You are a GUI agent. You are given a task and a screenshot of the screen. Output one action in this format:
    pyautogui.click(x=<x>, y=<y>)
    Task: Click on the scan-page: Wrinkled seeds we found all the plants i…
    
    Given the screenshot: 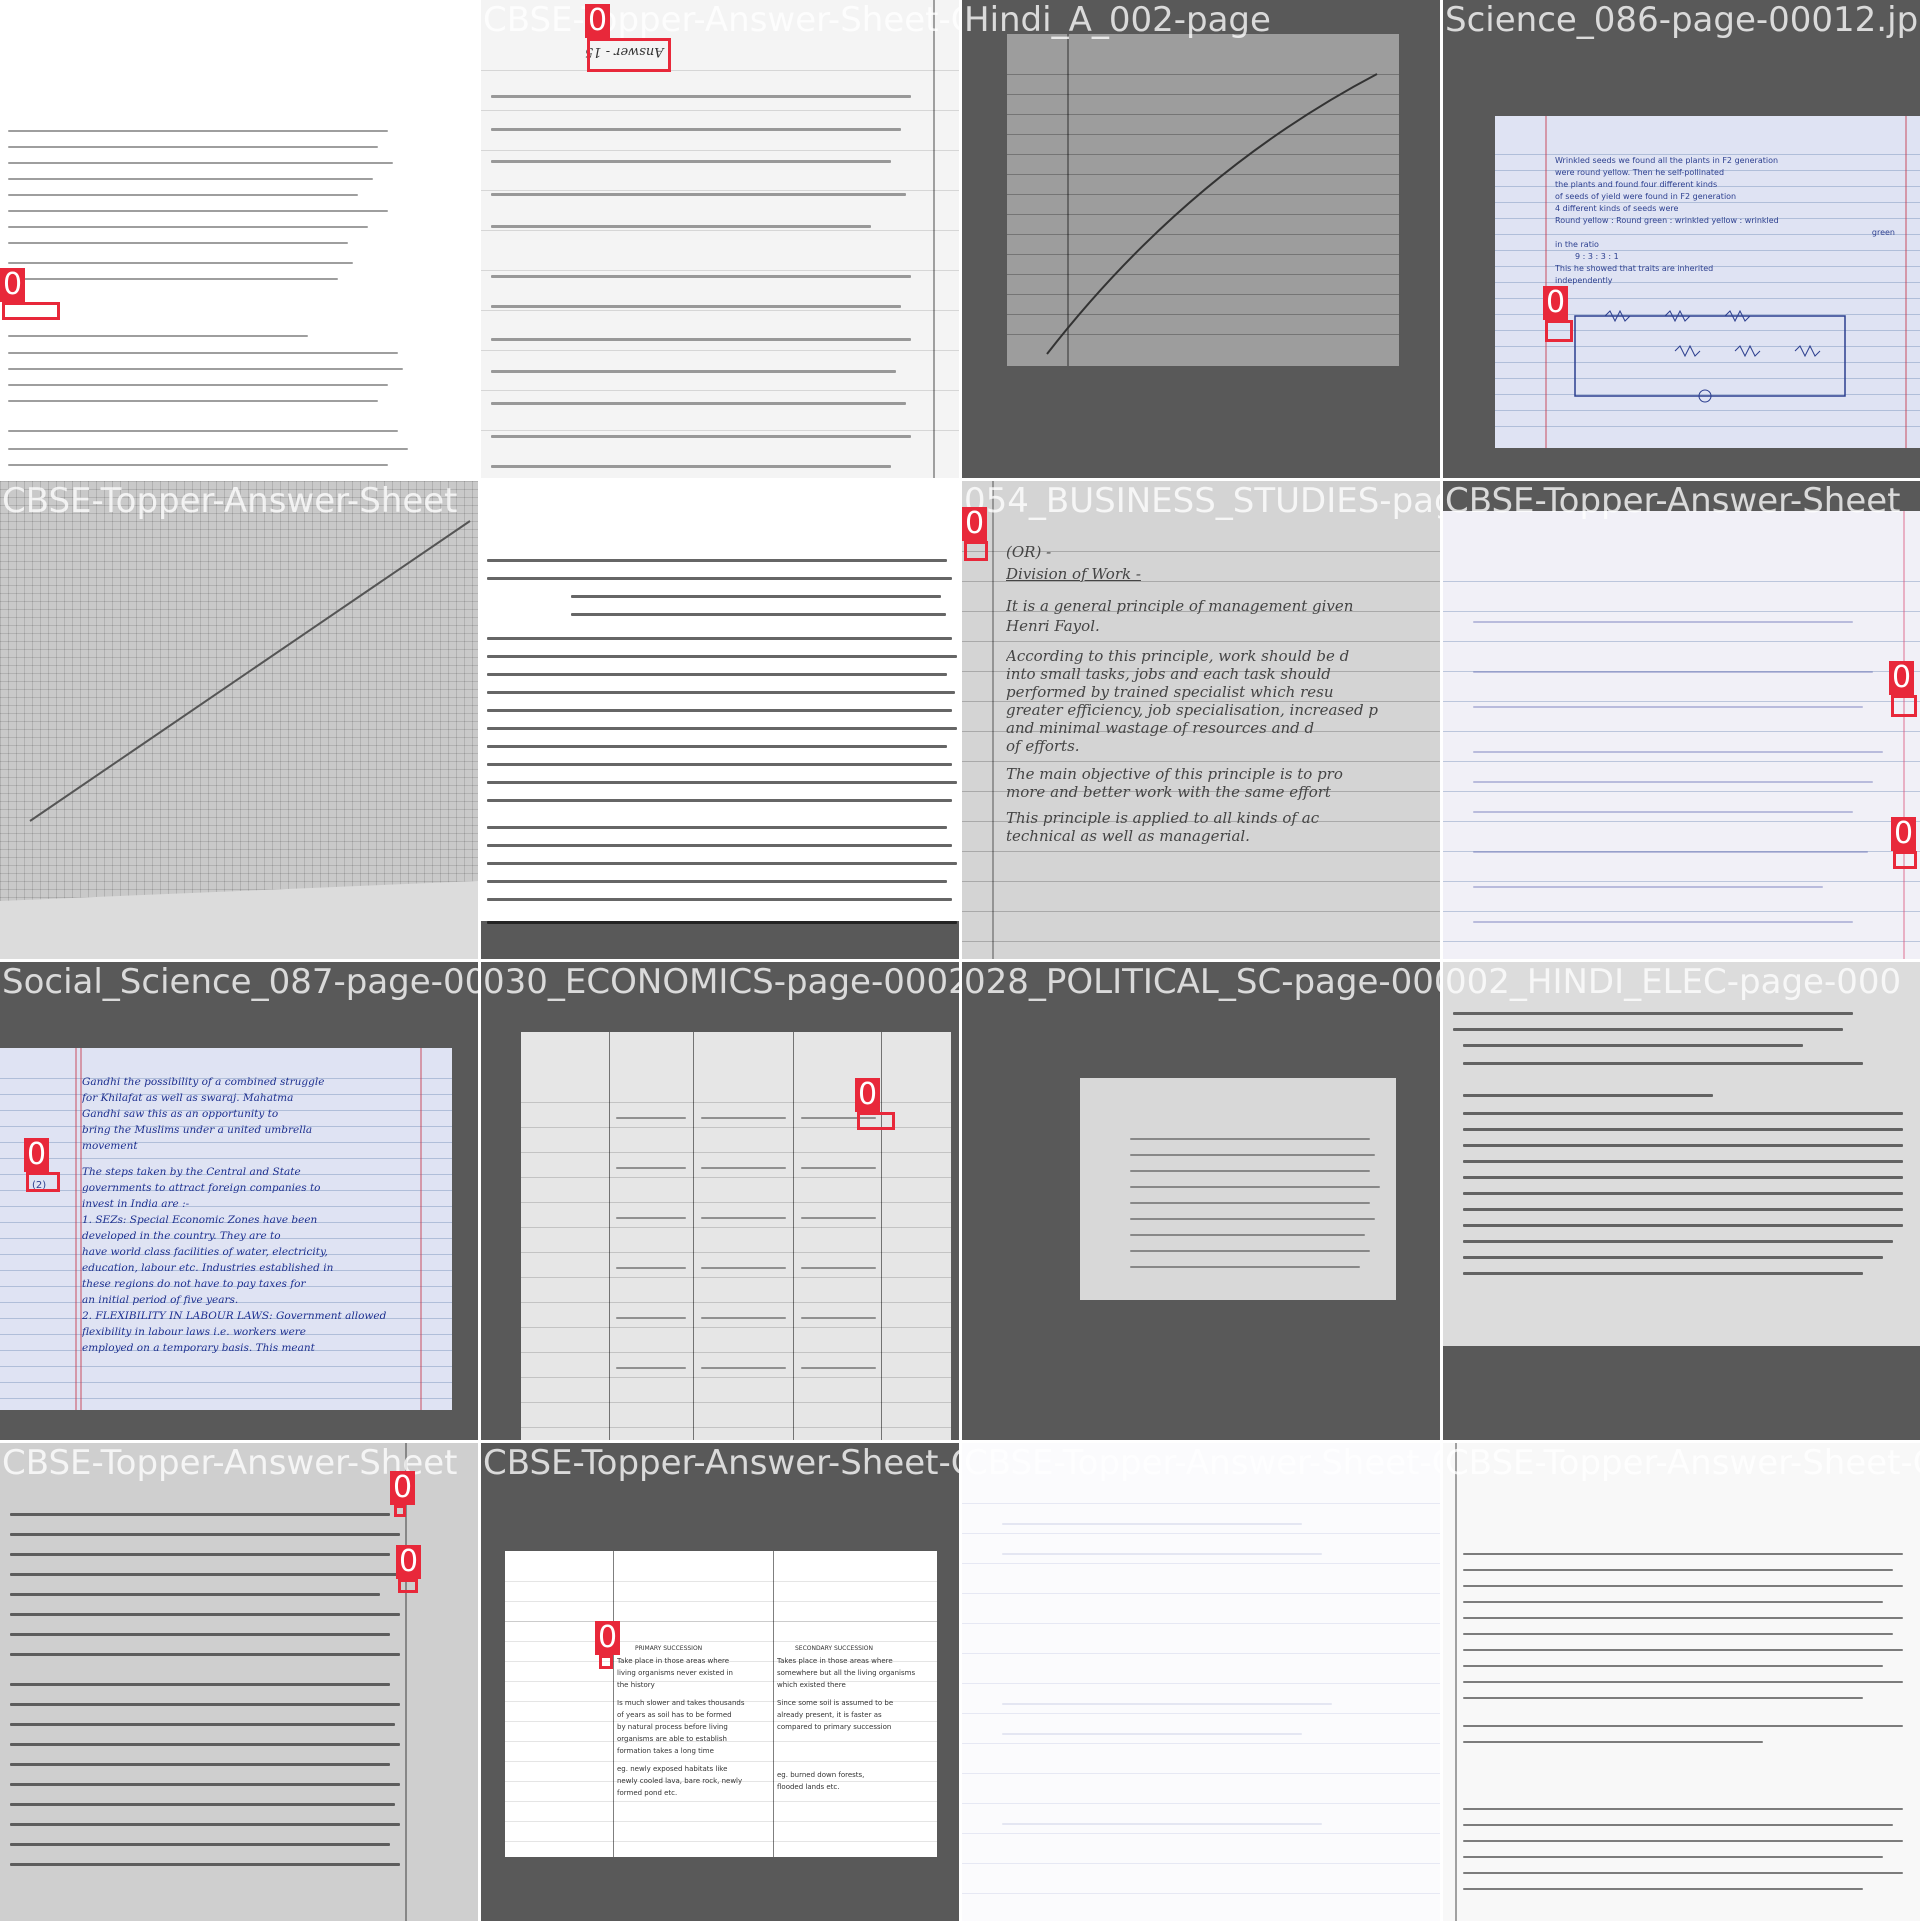 What is the action you would take?
    pyautogui.click(x=1707, y=282)
    